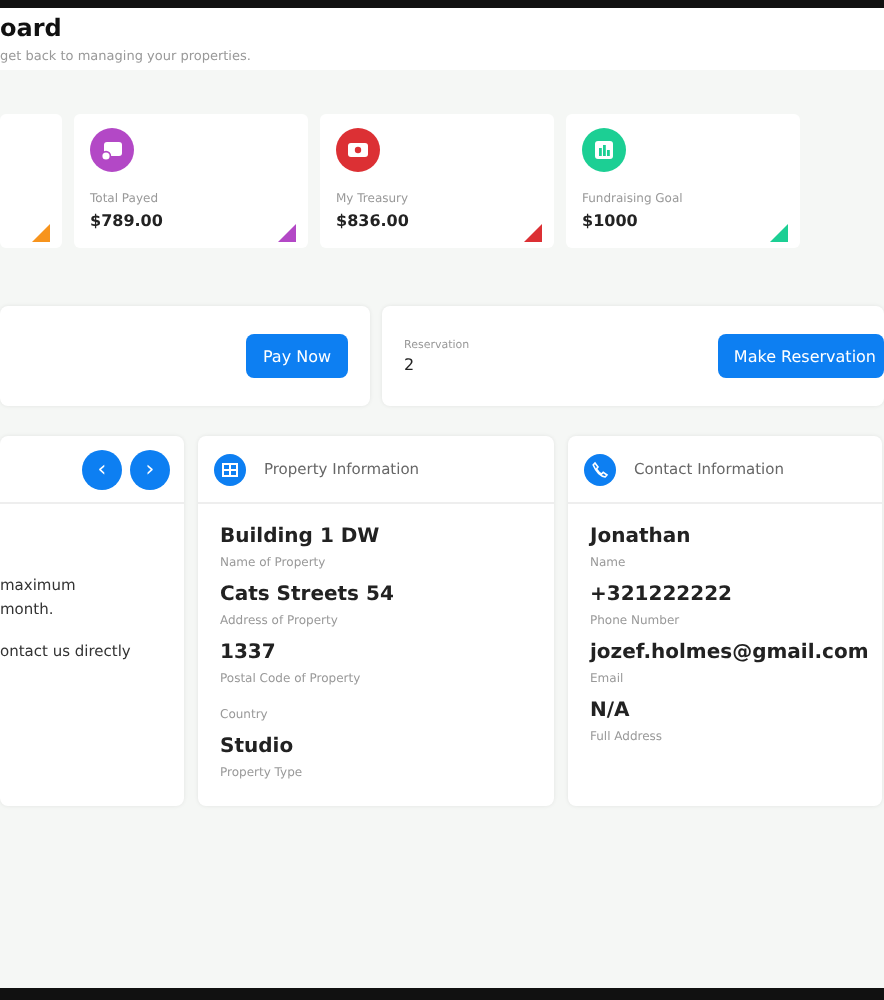 The height and width of the screenshot is (1000, 884). I want to click on reservation-value: 2, so click(410, 364).